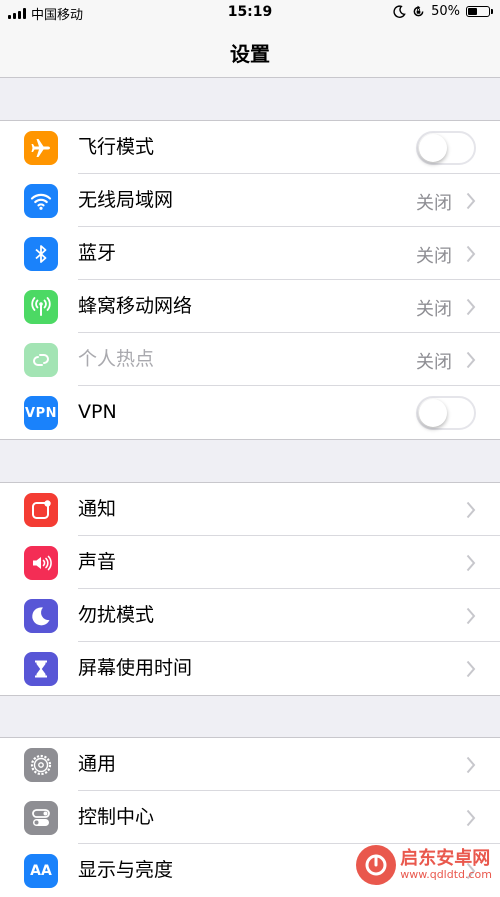 Image resolution: width=500 pixels, height=897 pixels. I want to click on settings-row-sounds: 声音, so click(250, 562).